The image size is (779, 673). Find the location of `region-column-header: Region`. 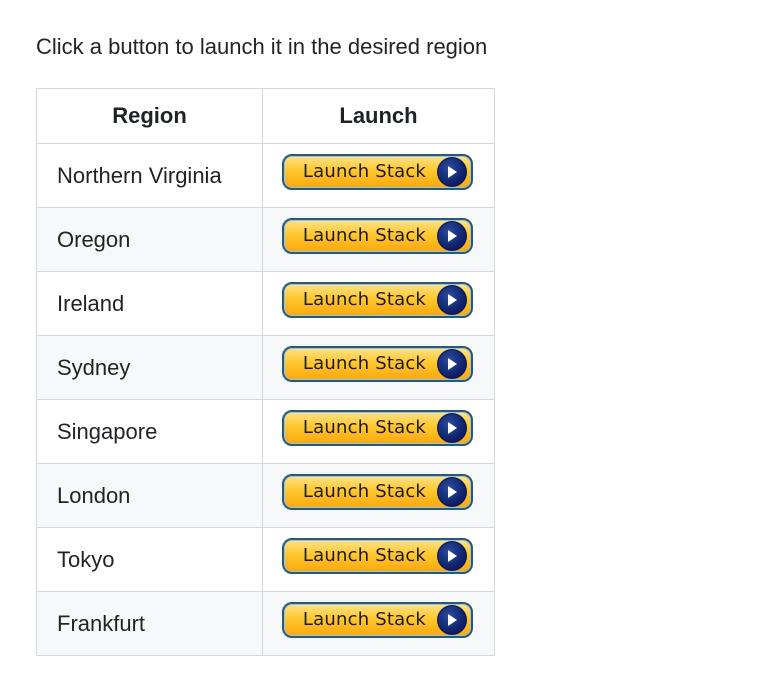

region-column-header: Region is located at coordinates (149, 116).